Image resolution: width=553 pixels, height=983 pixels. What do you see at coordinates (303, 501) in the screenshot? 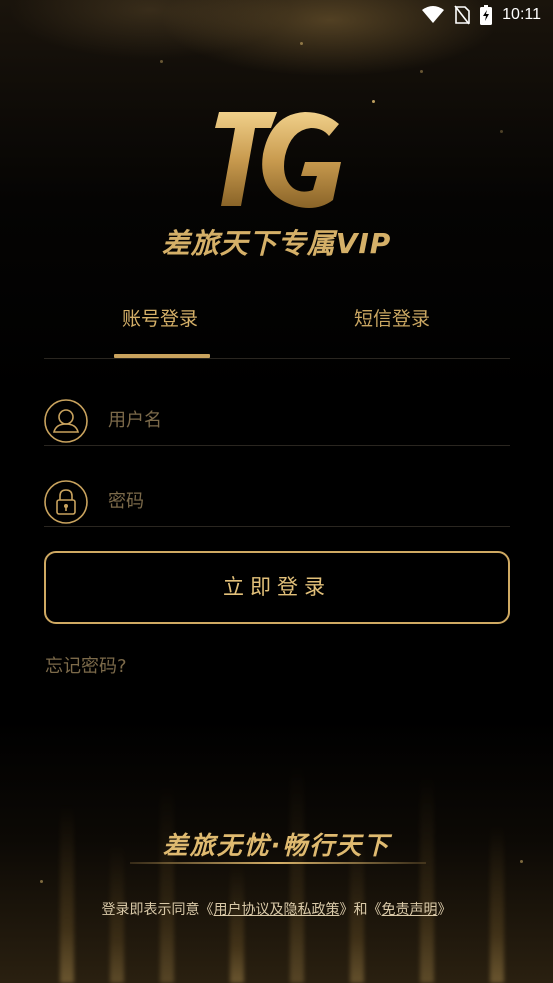
I see `password-input` at bounding box center [303, 501].